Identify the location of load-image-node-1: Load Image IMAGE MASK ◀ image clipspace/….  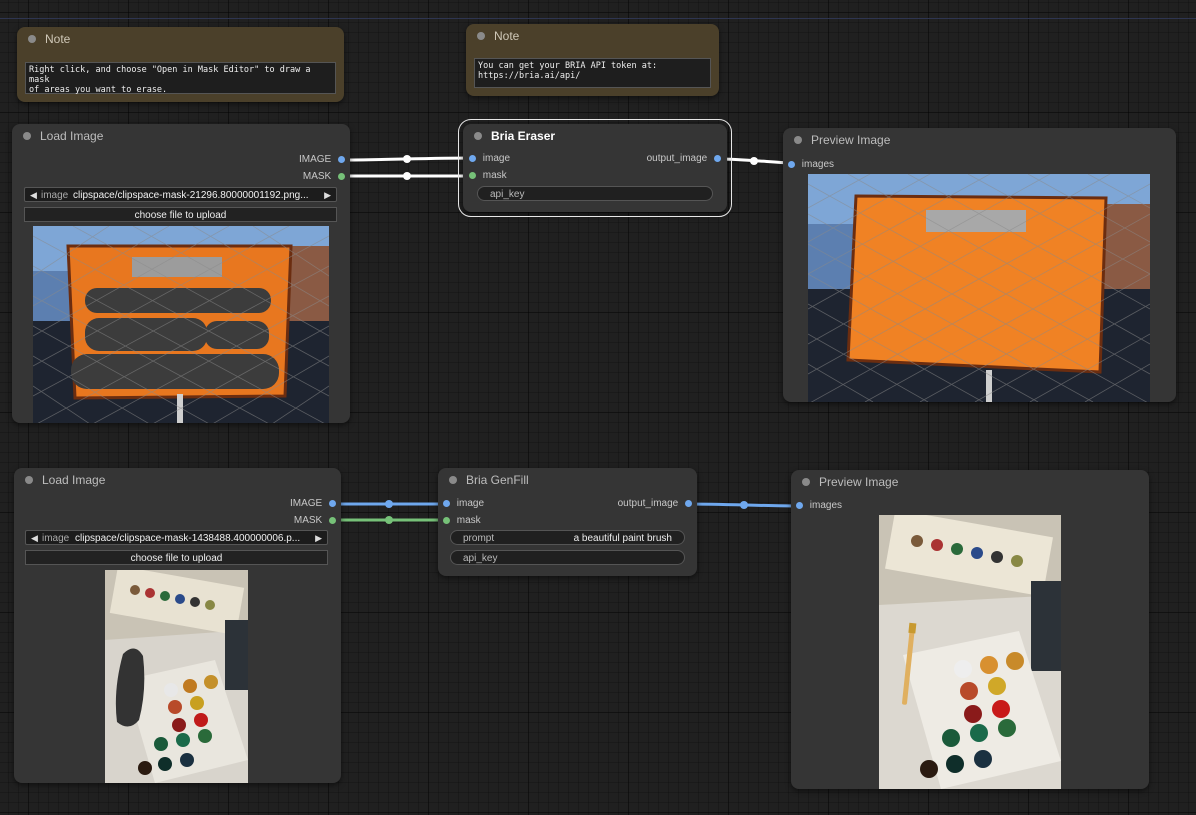
(181, 273).